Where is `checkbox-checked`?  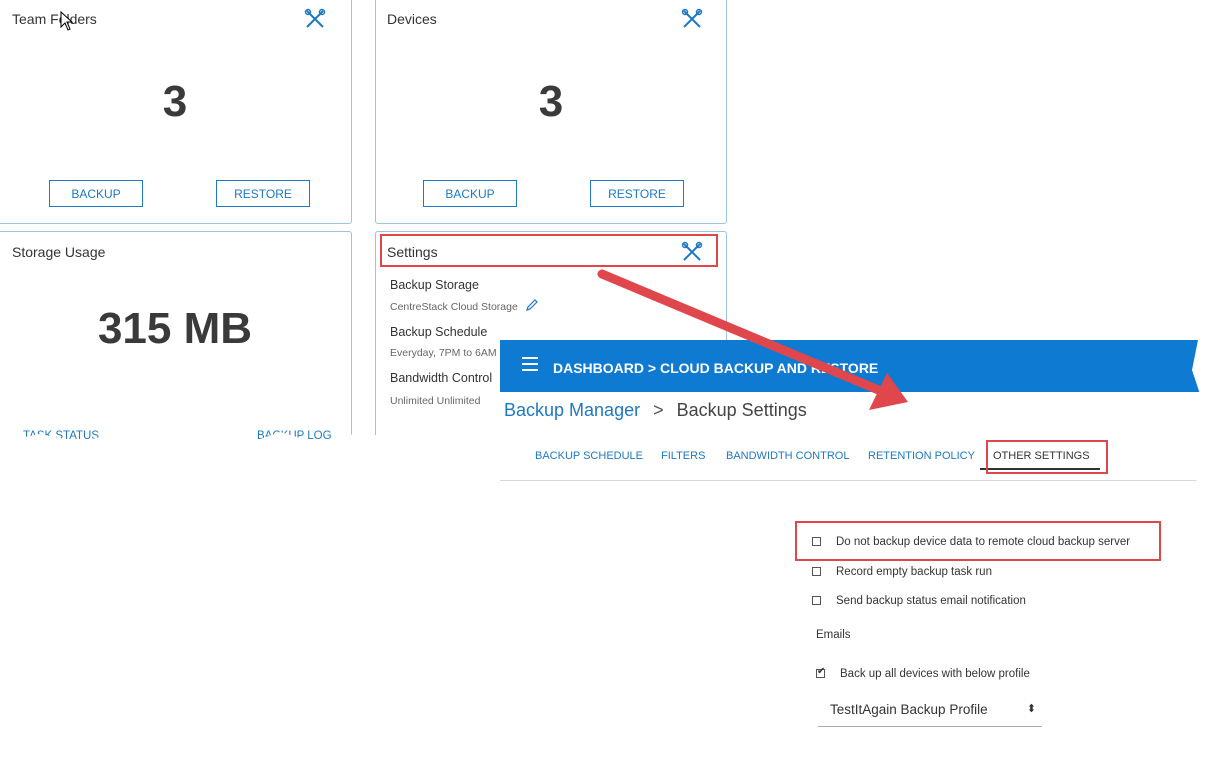 checkbox-checked is located at coordinates (820, 672).